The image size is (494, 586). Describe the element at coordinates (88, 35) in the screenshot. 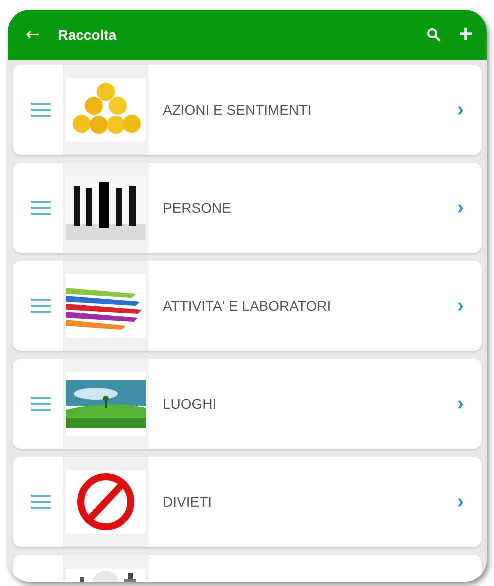

I see `screen-title: Raccolta` at that location.